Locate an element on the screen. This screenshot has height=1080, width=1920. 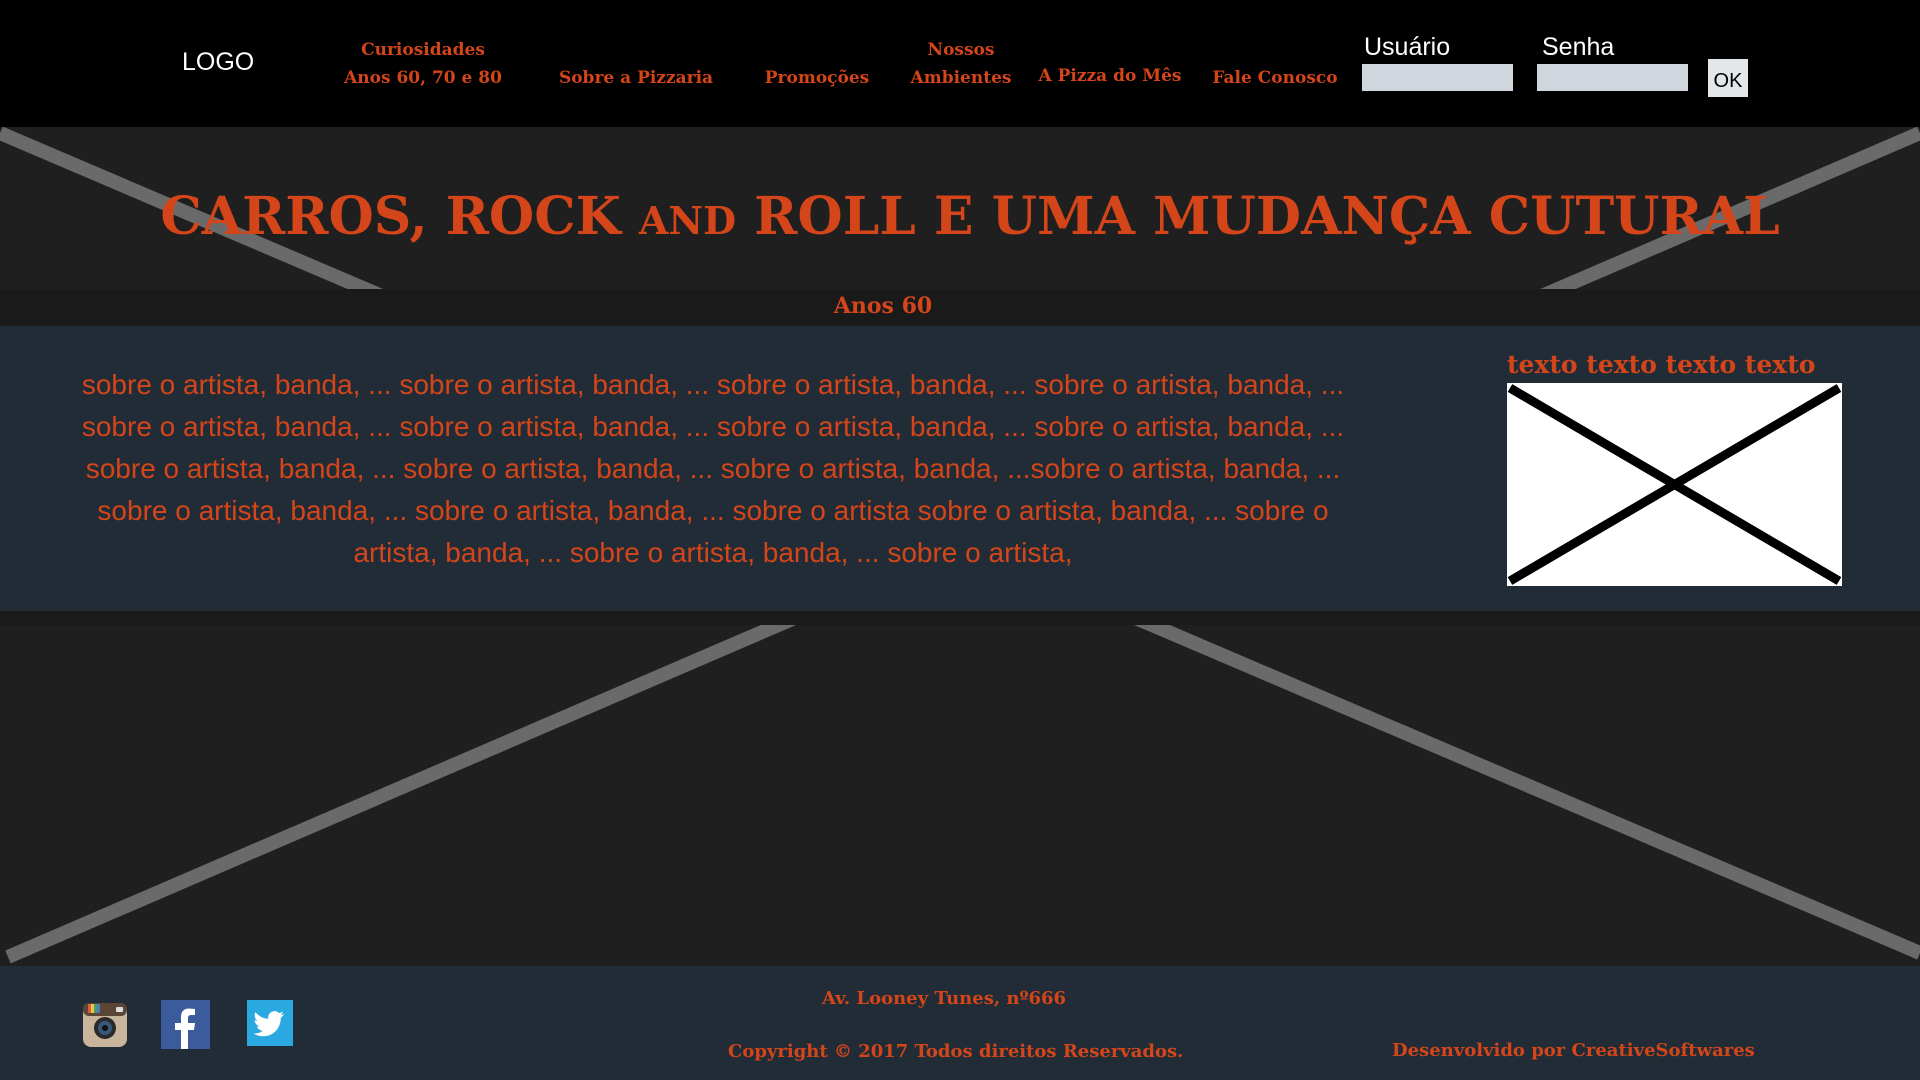
twitter-icon is located at coordinates (270, 1023).